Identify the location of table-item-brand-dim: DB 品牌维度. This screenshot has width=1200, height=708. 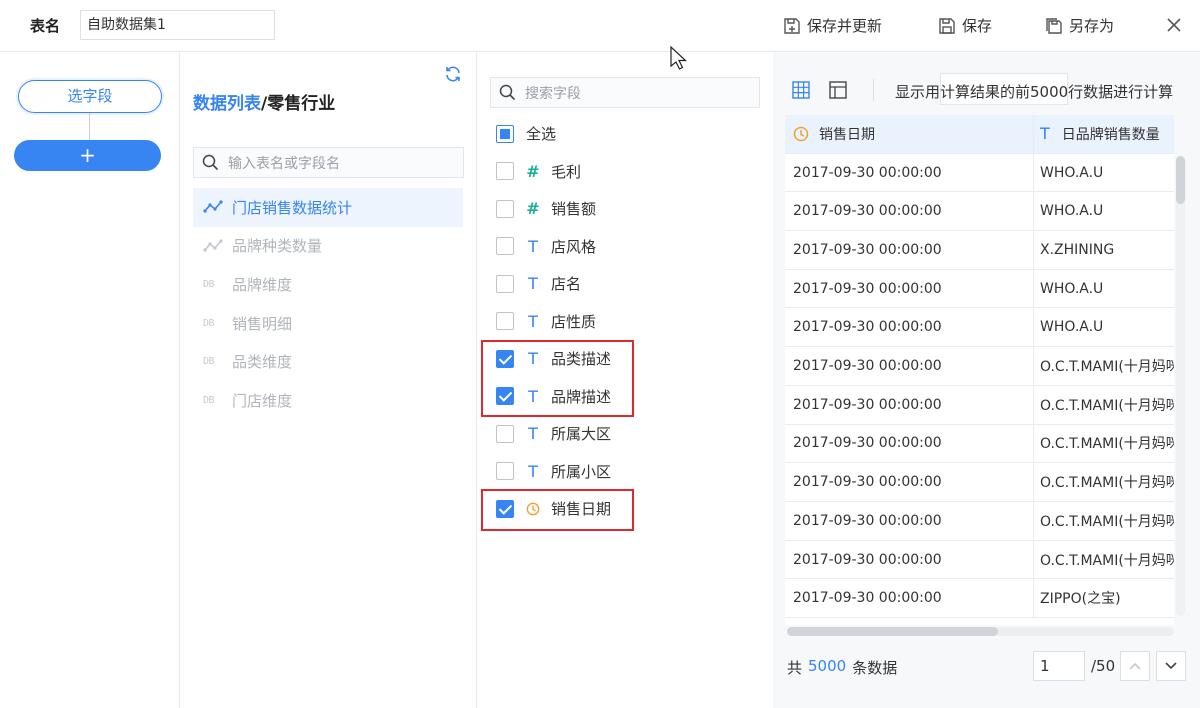
(328, 284).